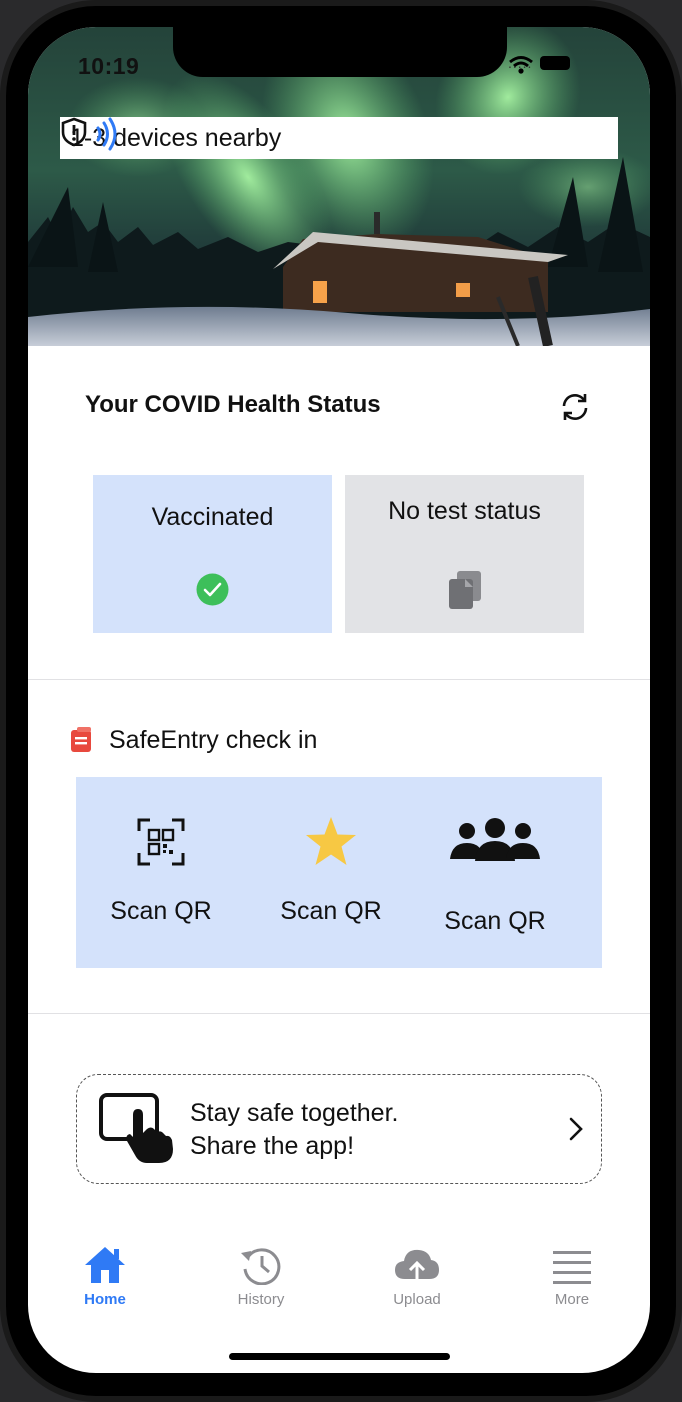 The height and width of the screenshot is (1402, 682). What do you see at coordinates (161, 911) in the screenshot?
I see `scan-qr-label: Scan QR` at bounding box center [161, 911].